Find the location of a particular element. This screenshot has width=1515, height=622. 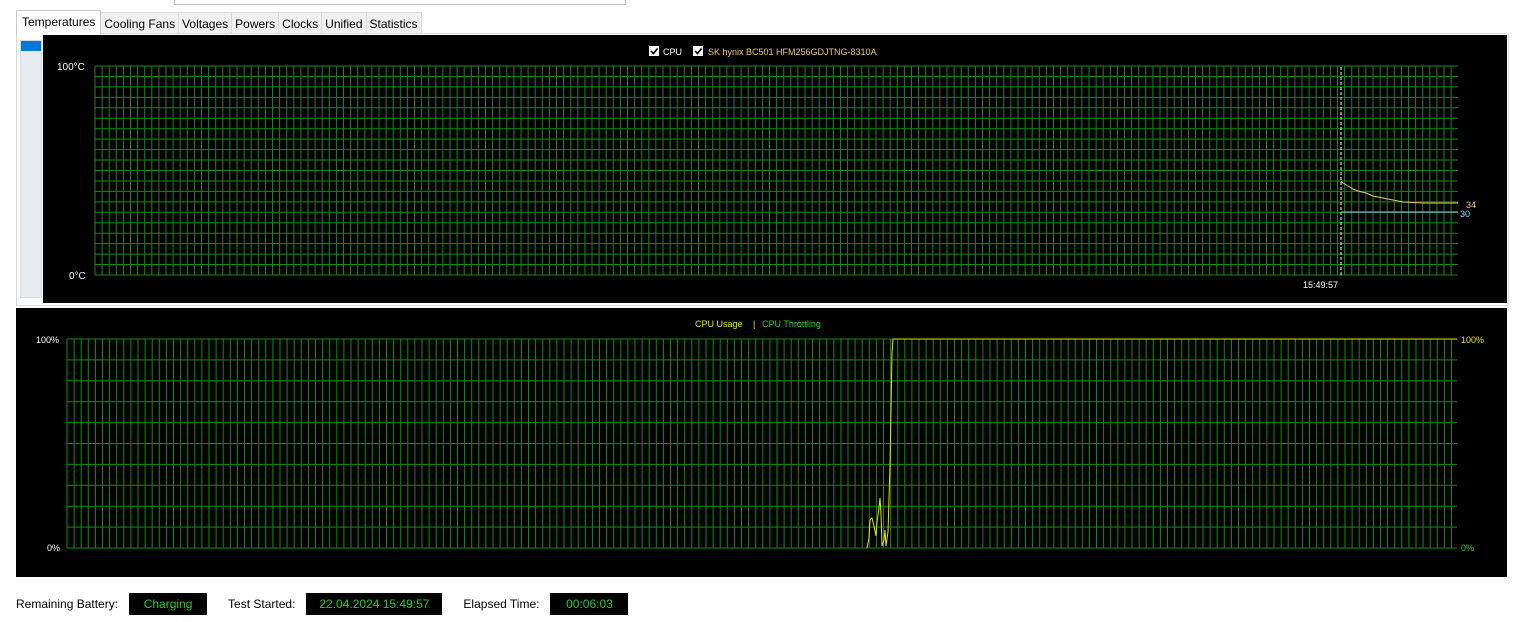

legend-cpu: CPU is located at coordinates (665, 51).